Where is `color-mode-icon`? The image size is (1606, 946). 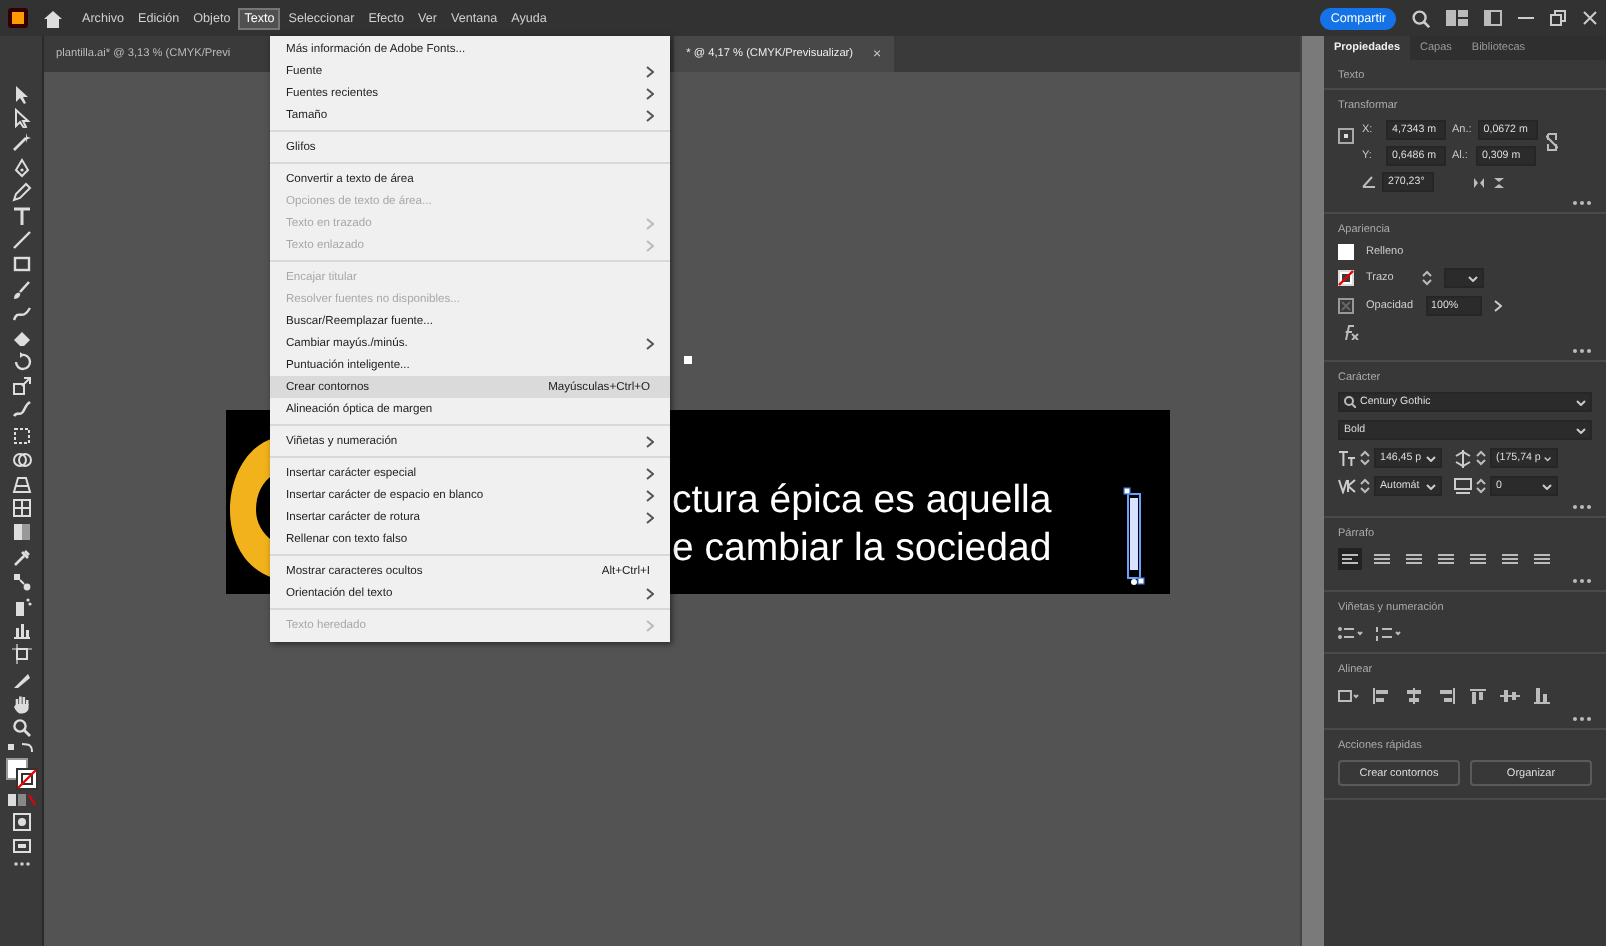
color-mode-icon is located at coordinates (21, 800).